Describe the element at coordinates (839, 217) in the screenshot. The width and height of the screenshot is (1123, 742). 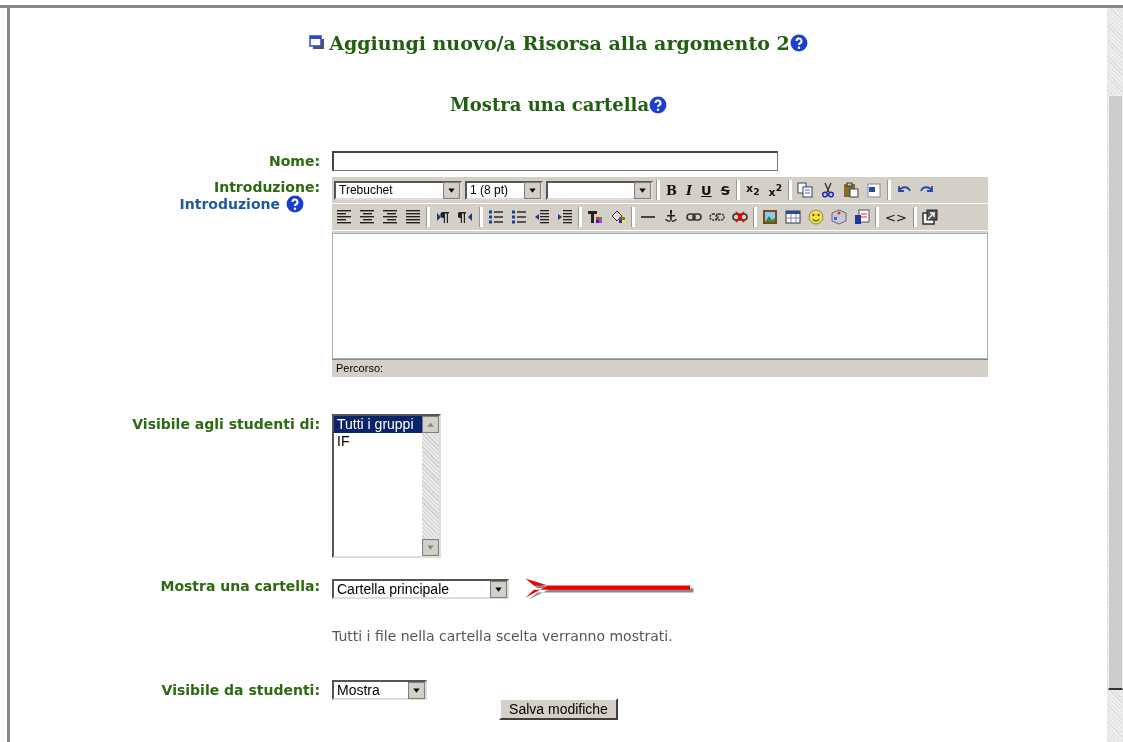
I see `cube-icon` at that location.